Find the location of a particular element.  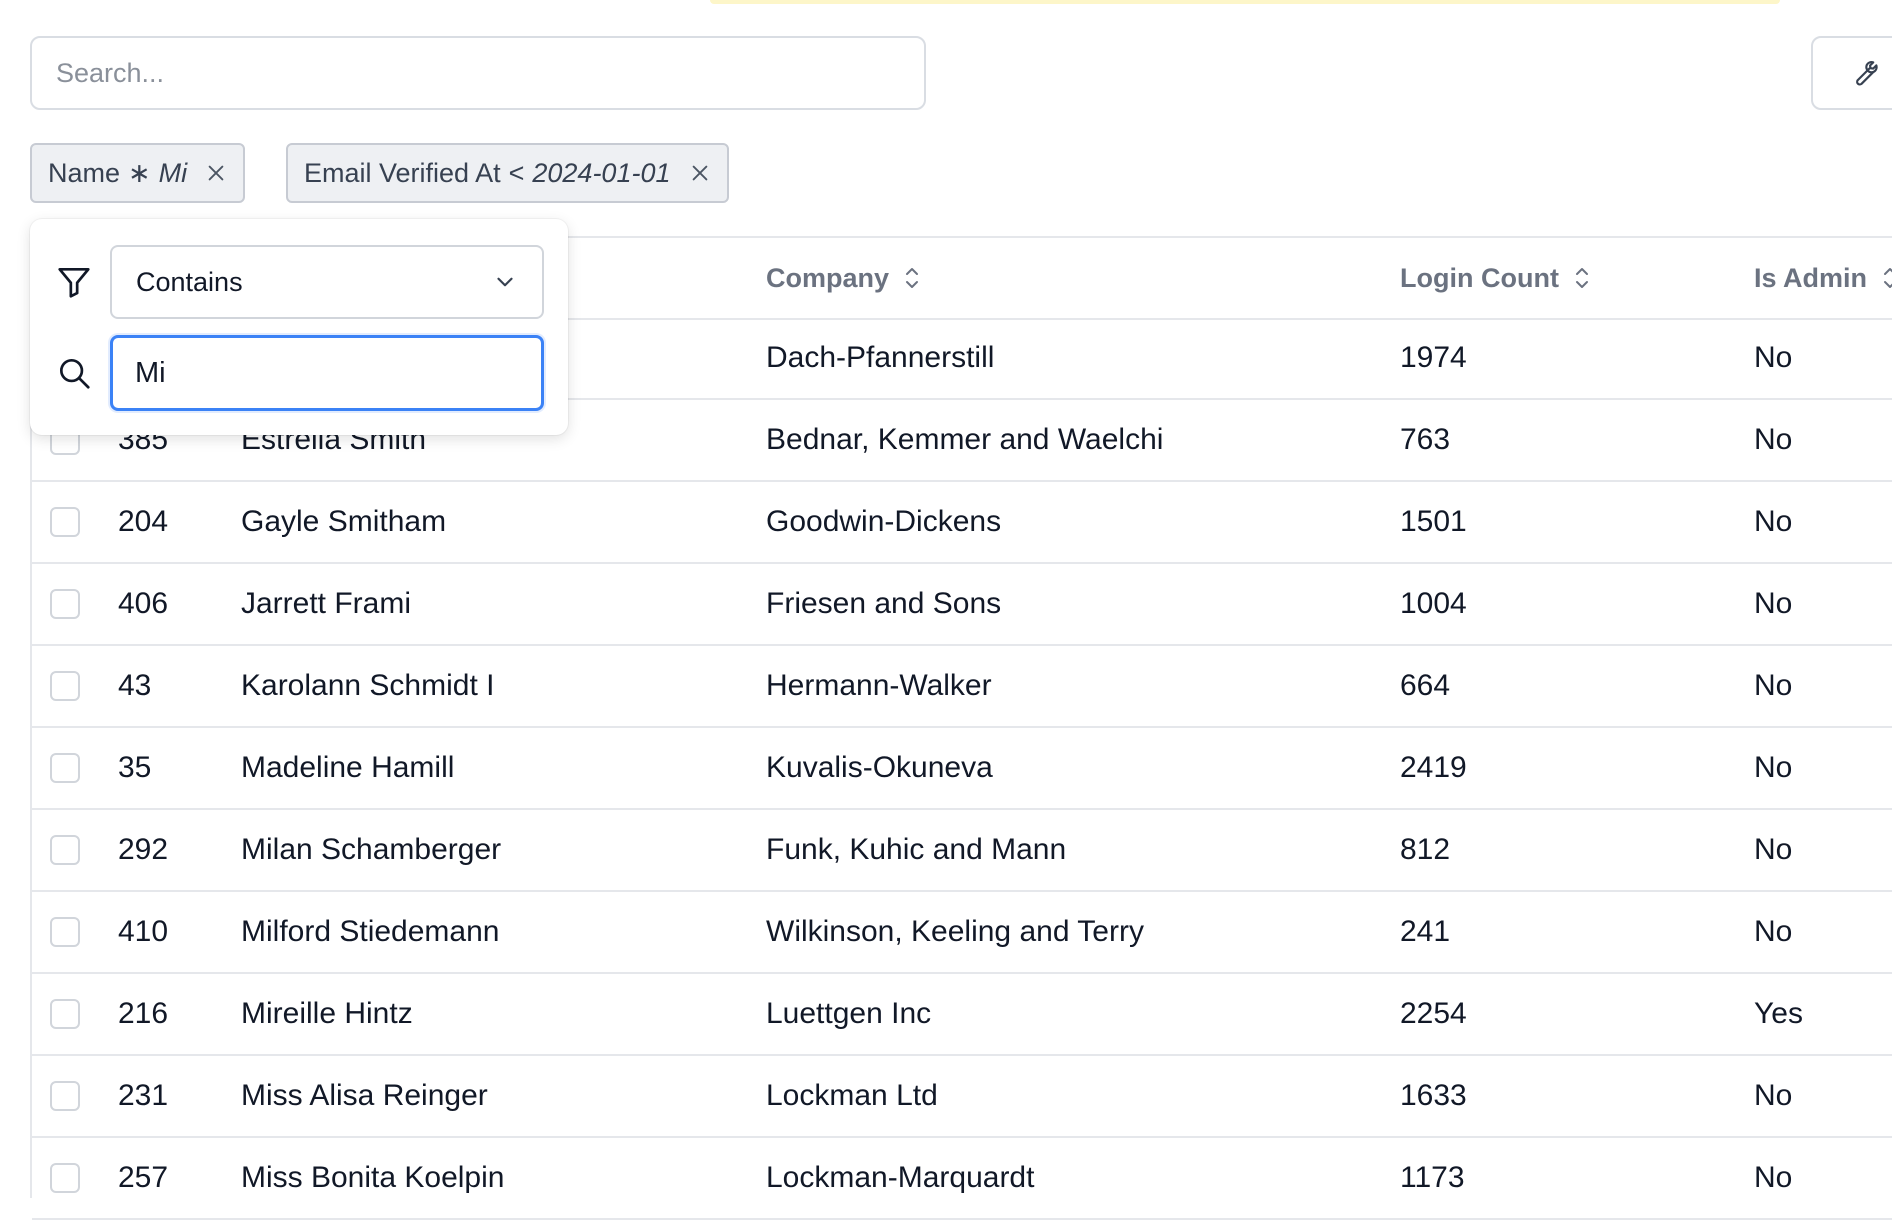

filter-chip-value: Mi is located at coordinates (173, 172).